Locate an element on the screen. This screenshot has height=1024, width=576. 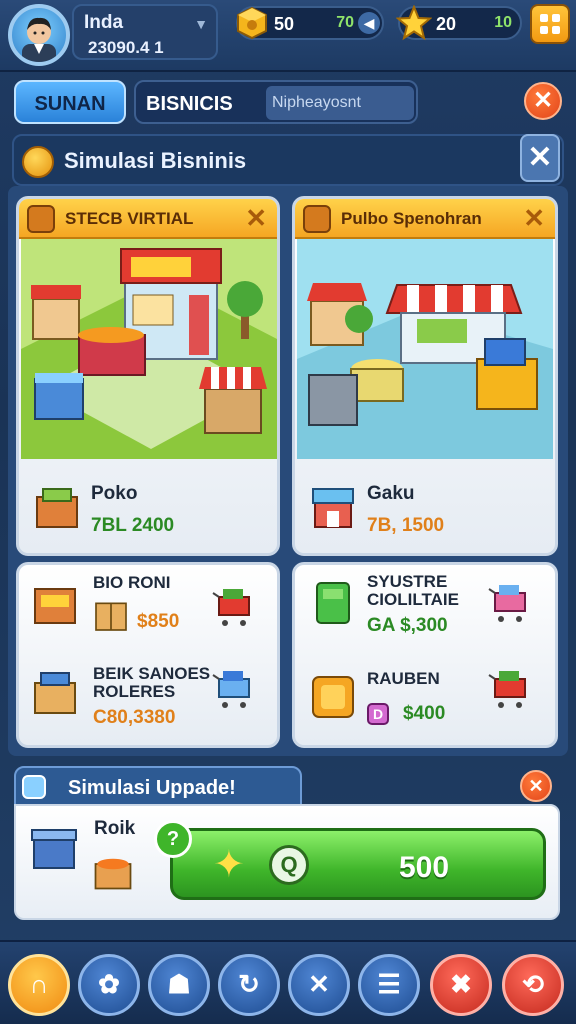
green-locker-icon is located at coordinates (333, 603).